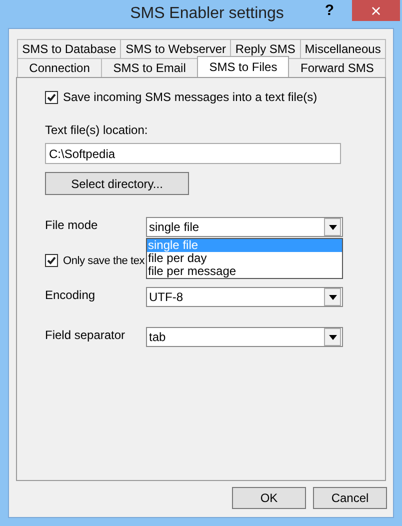 The width and height of the screenshot is (402, 526). I want to click on checkbox-label: Save incoming SMS messages into a text file(s), so click(190, 97).